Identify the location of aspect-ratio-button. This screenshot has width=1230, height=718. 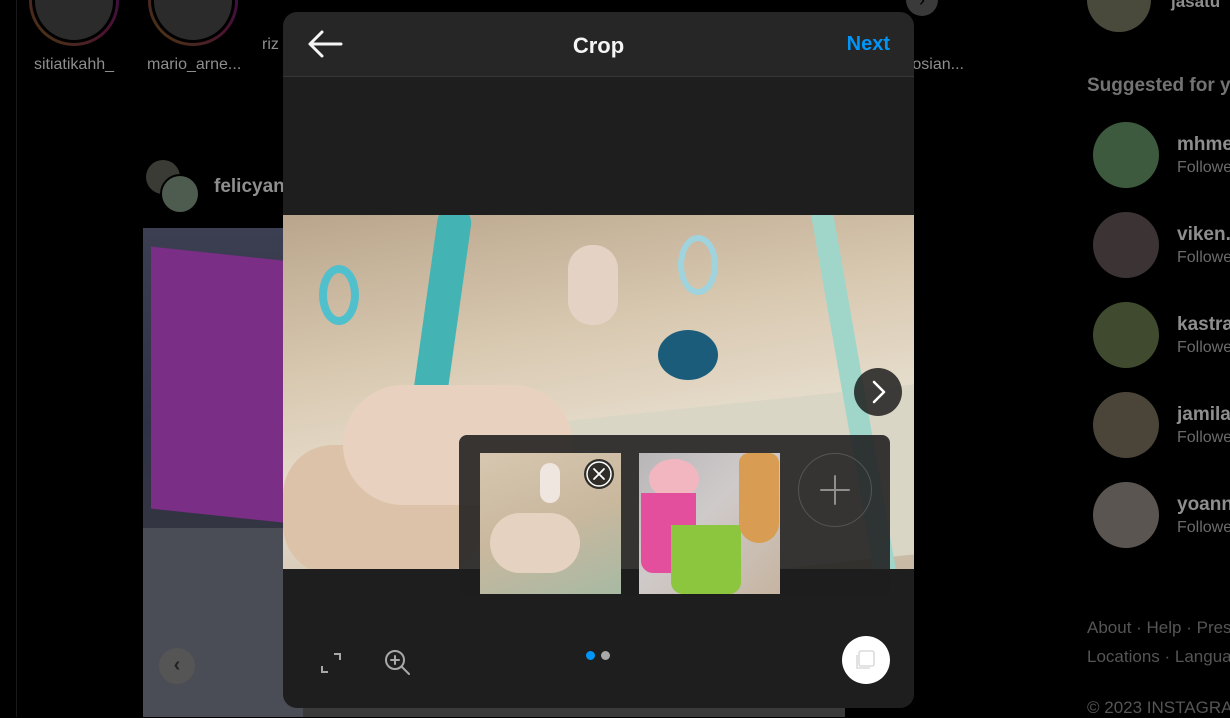
(331, 663).